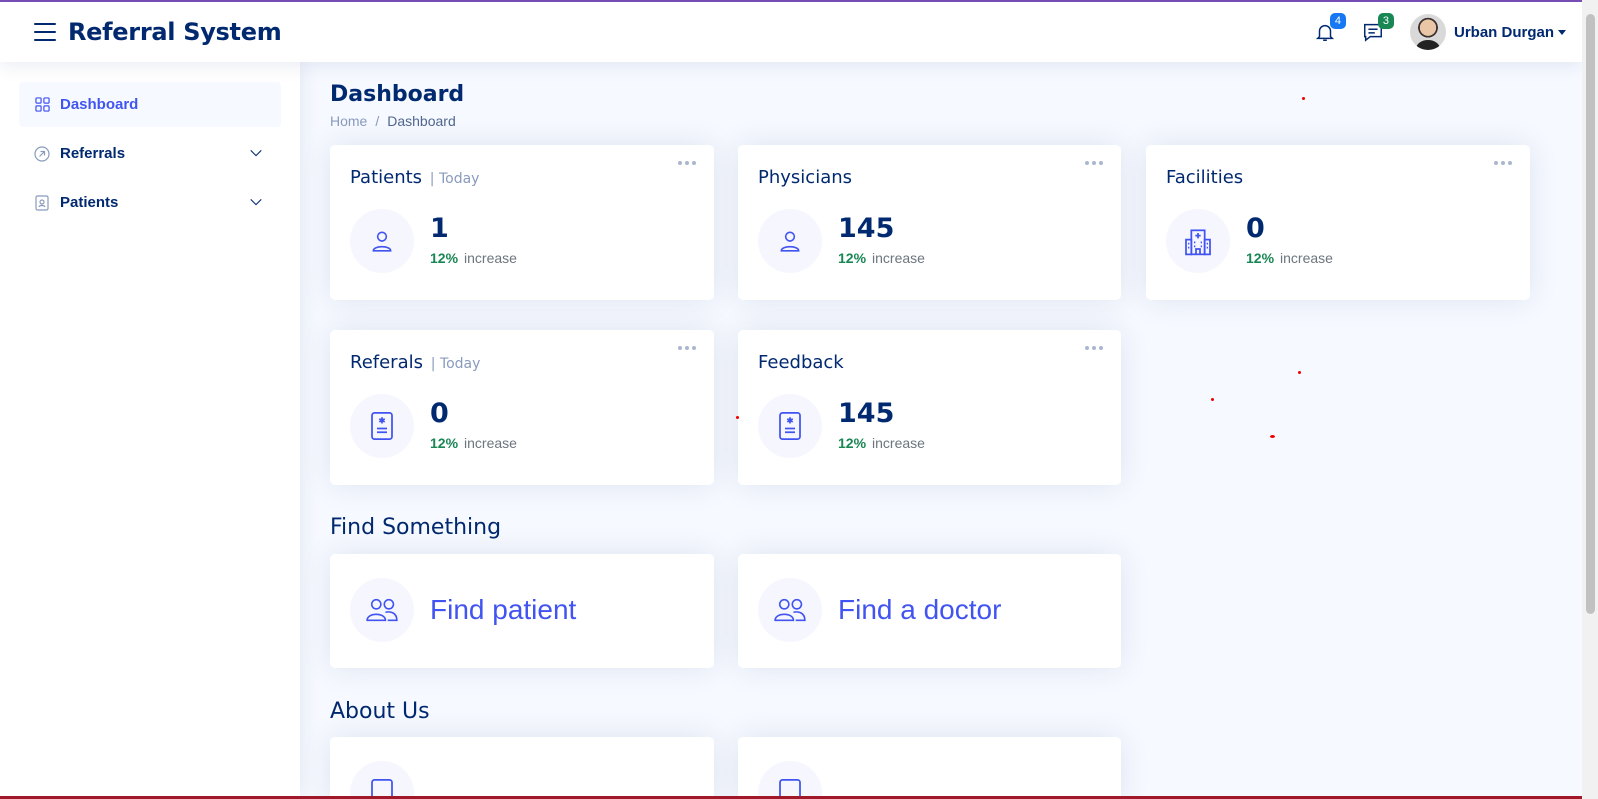 This screenshot has height=799, width=1598. What do you see at coordinates (42, 153) in the screenshot?
I see `arrow-circle-icon` at bounding box center [42, 153].